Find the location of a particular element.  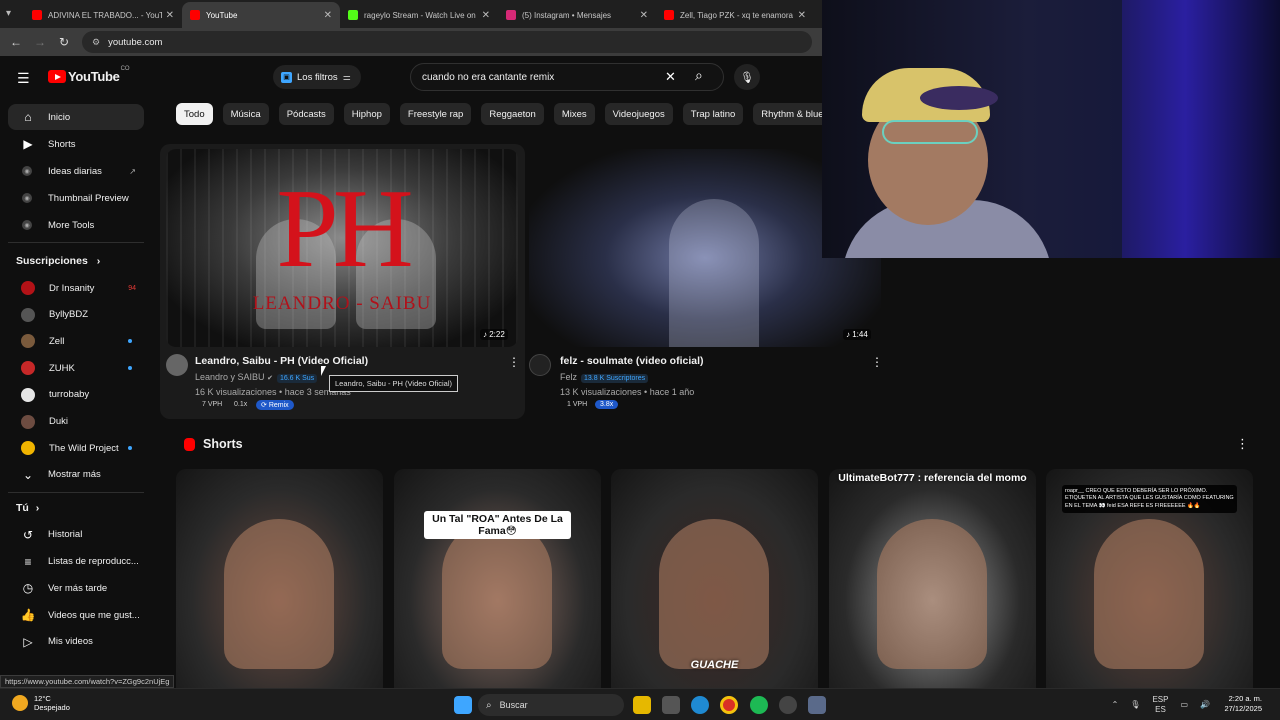

network-icon: ▭ is located at coordinates (1184, 704).